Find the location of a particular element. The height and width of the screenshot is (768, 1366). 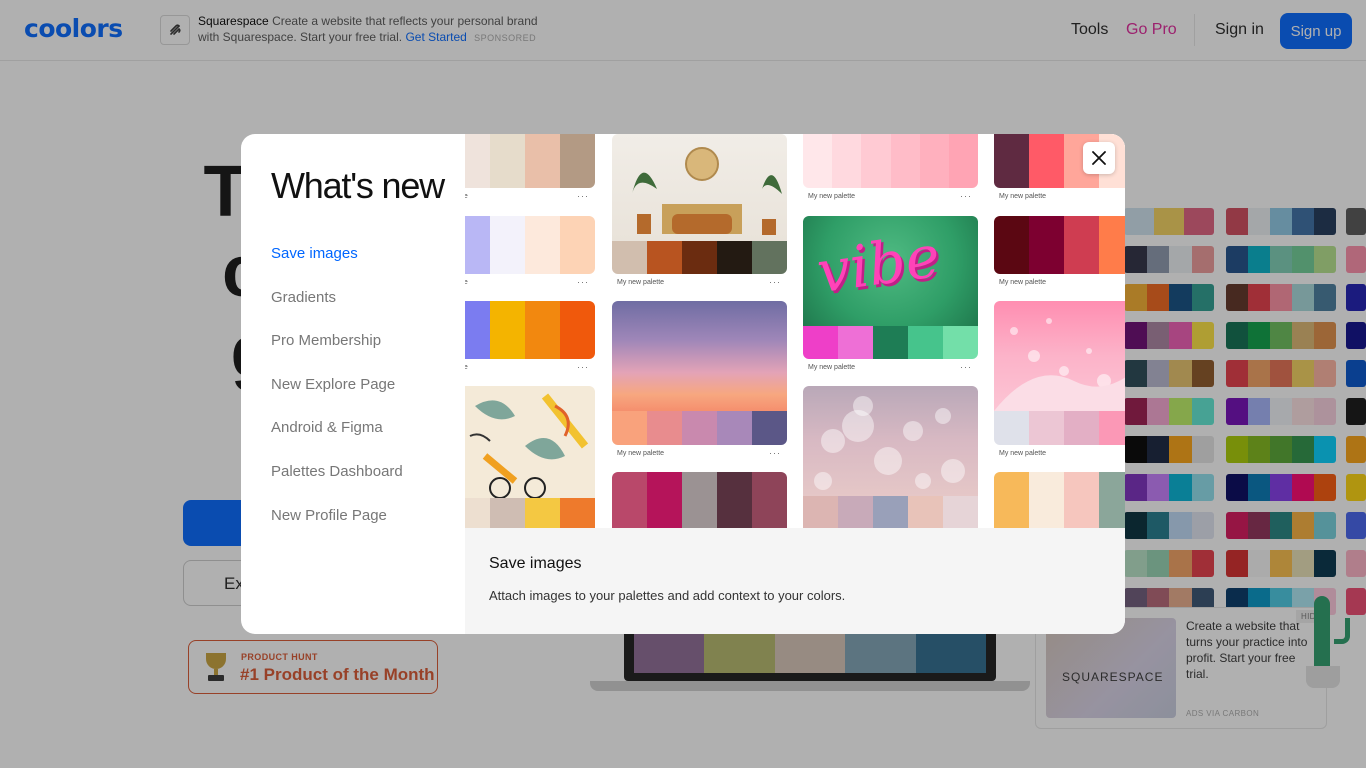

menu-item-new-profile-page: New Profile Page is located at coordinates (337, 528).